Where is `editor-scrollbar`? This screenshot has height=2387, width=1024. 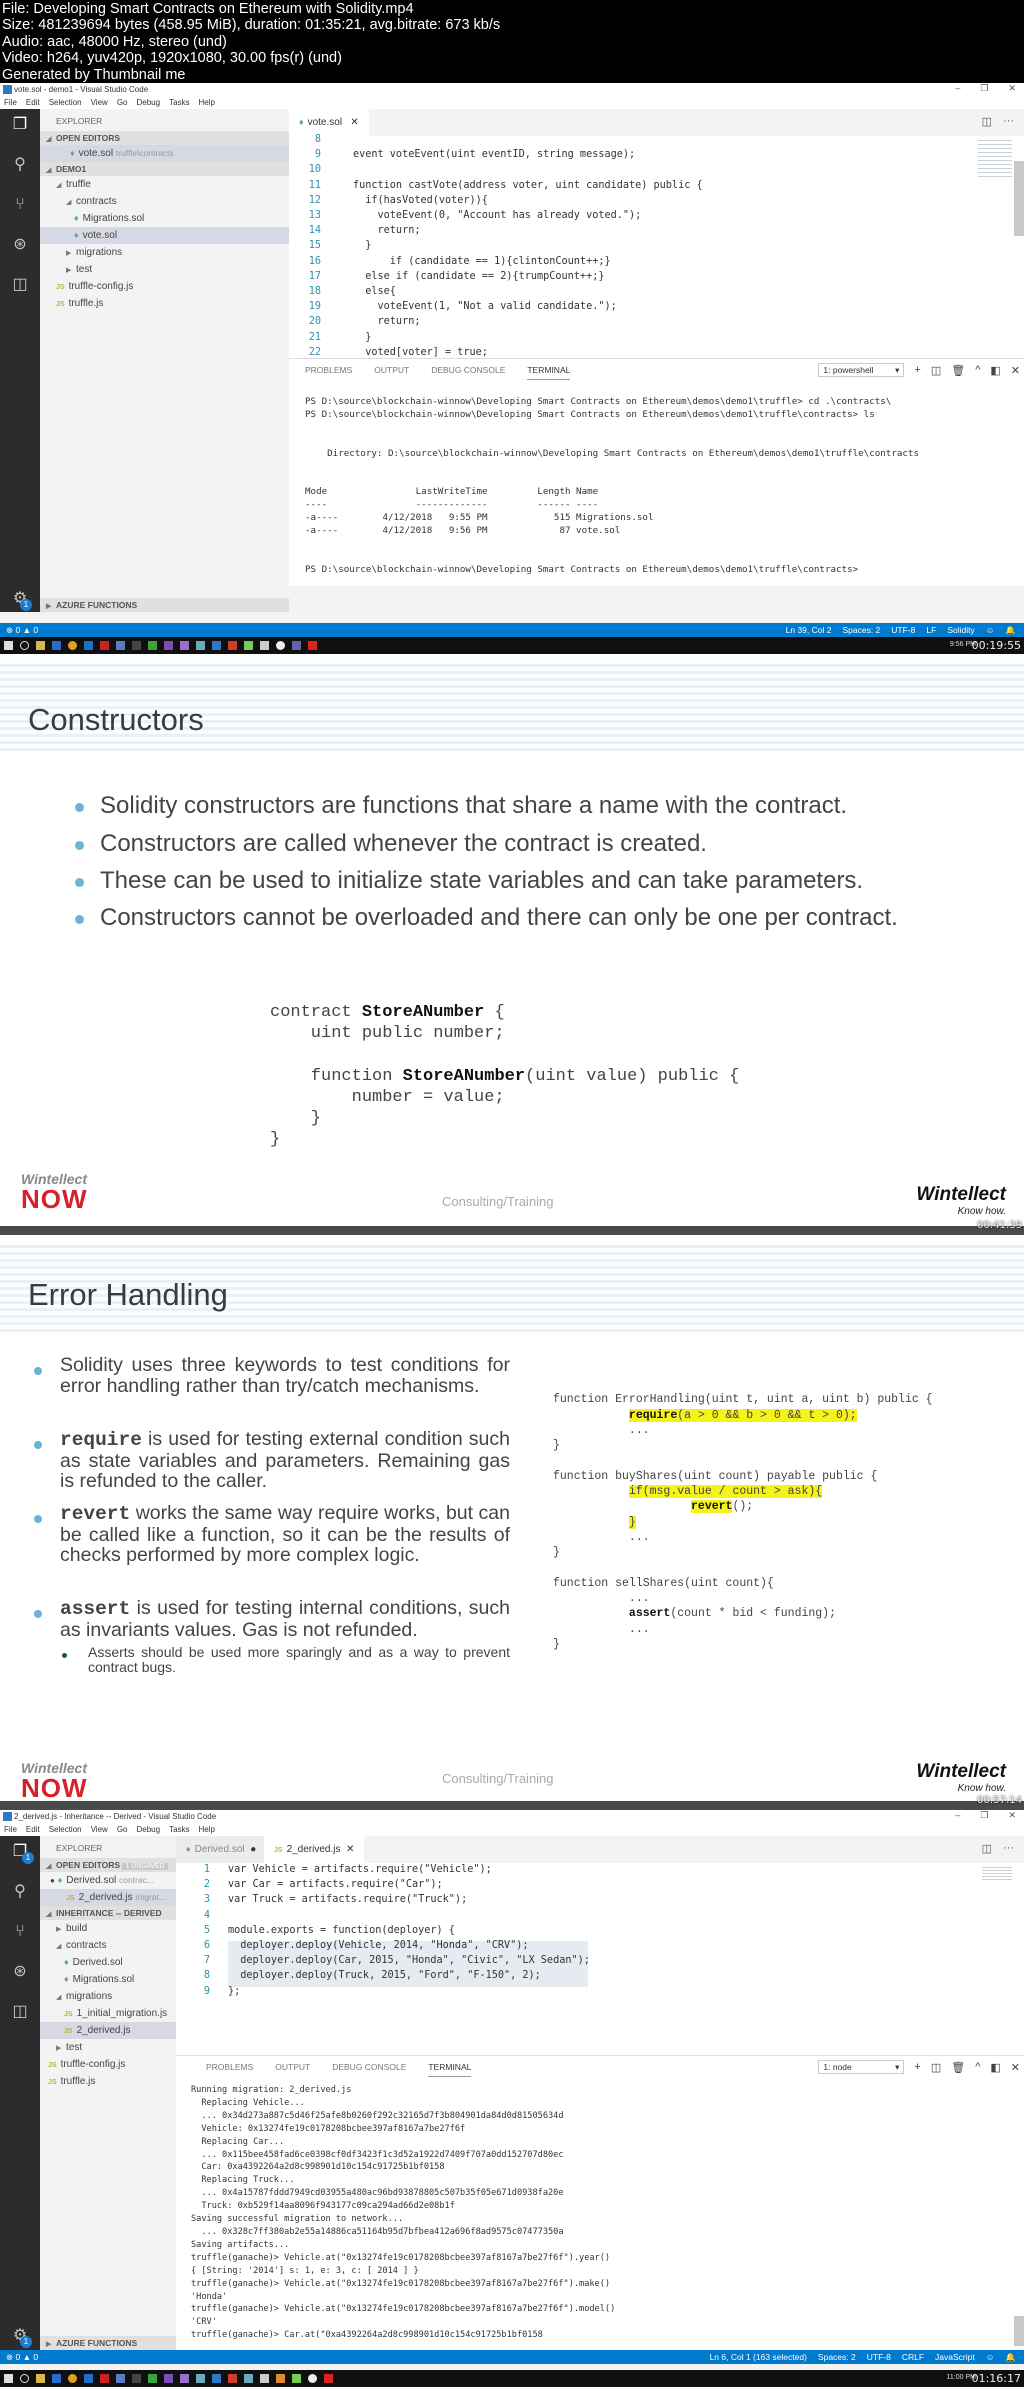 editor-scrollbar is located at coordinates (1019, 198).